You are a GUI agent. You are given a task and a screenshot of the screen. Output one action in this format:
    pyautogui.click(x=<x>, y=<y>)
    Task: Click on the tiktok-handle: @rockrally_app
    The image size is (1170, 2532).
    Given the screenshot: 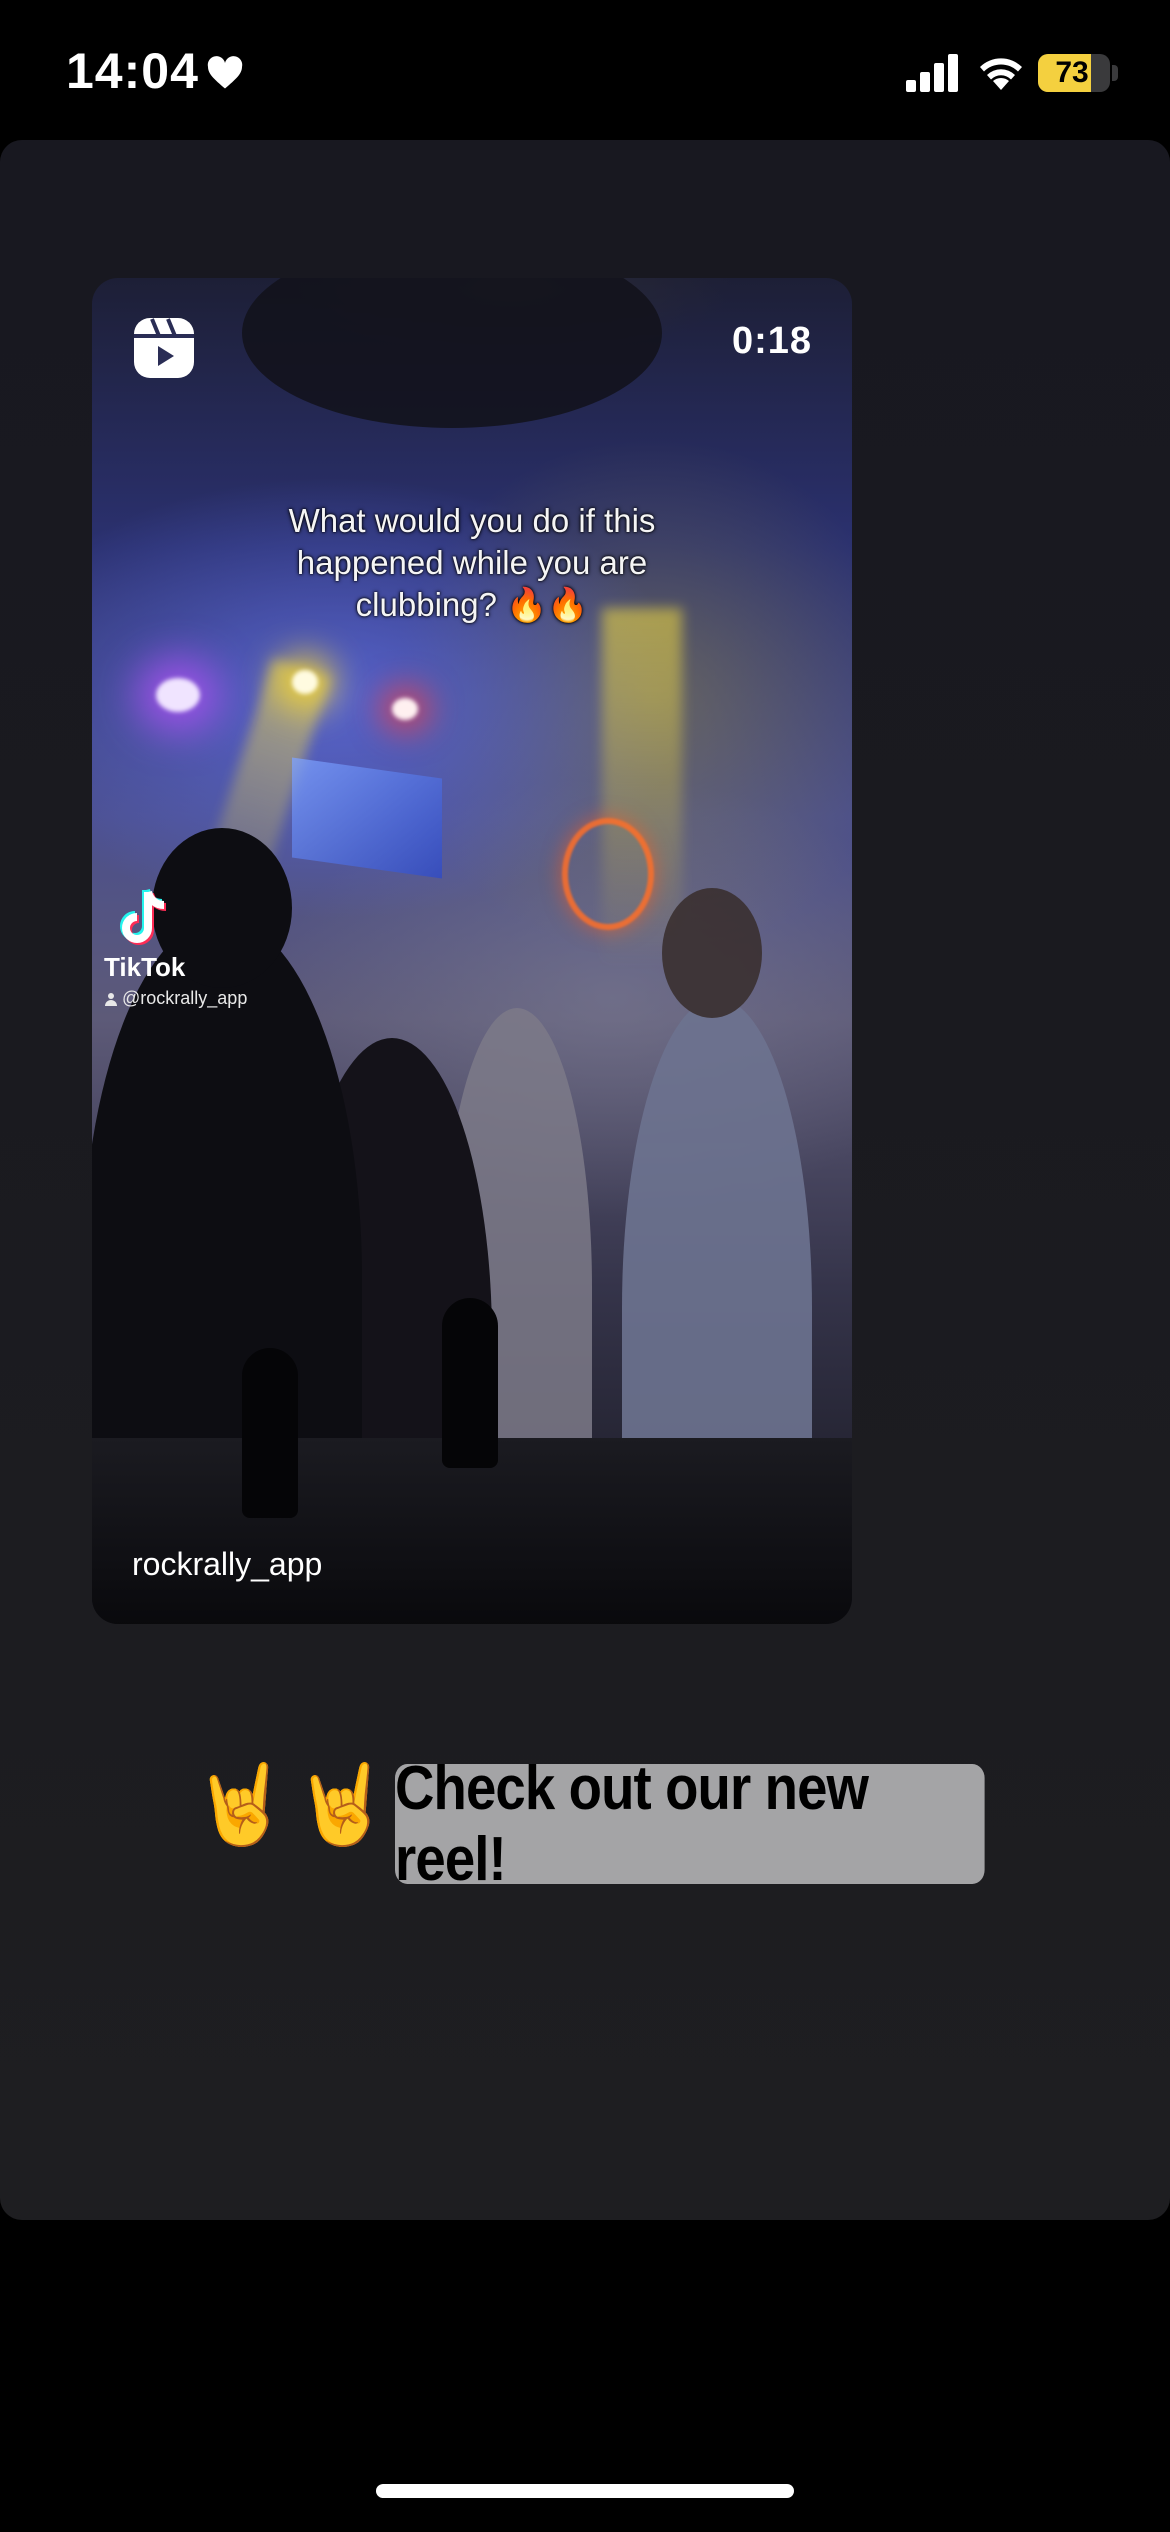 What is the action you would take?
    pyautogui.click(x=175, y=998)
    